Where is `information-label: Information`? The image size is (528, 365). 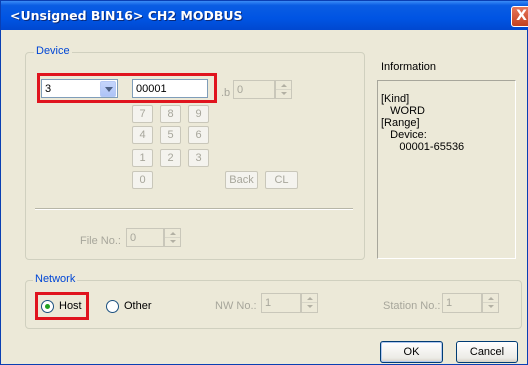
information-label: Information is located at coordinates (409, 67).